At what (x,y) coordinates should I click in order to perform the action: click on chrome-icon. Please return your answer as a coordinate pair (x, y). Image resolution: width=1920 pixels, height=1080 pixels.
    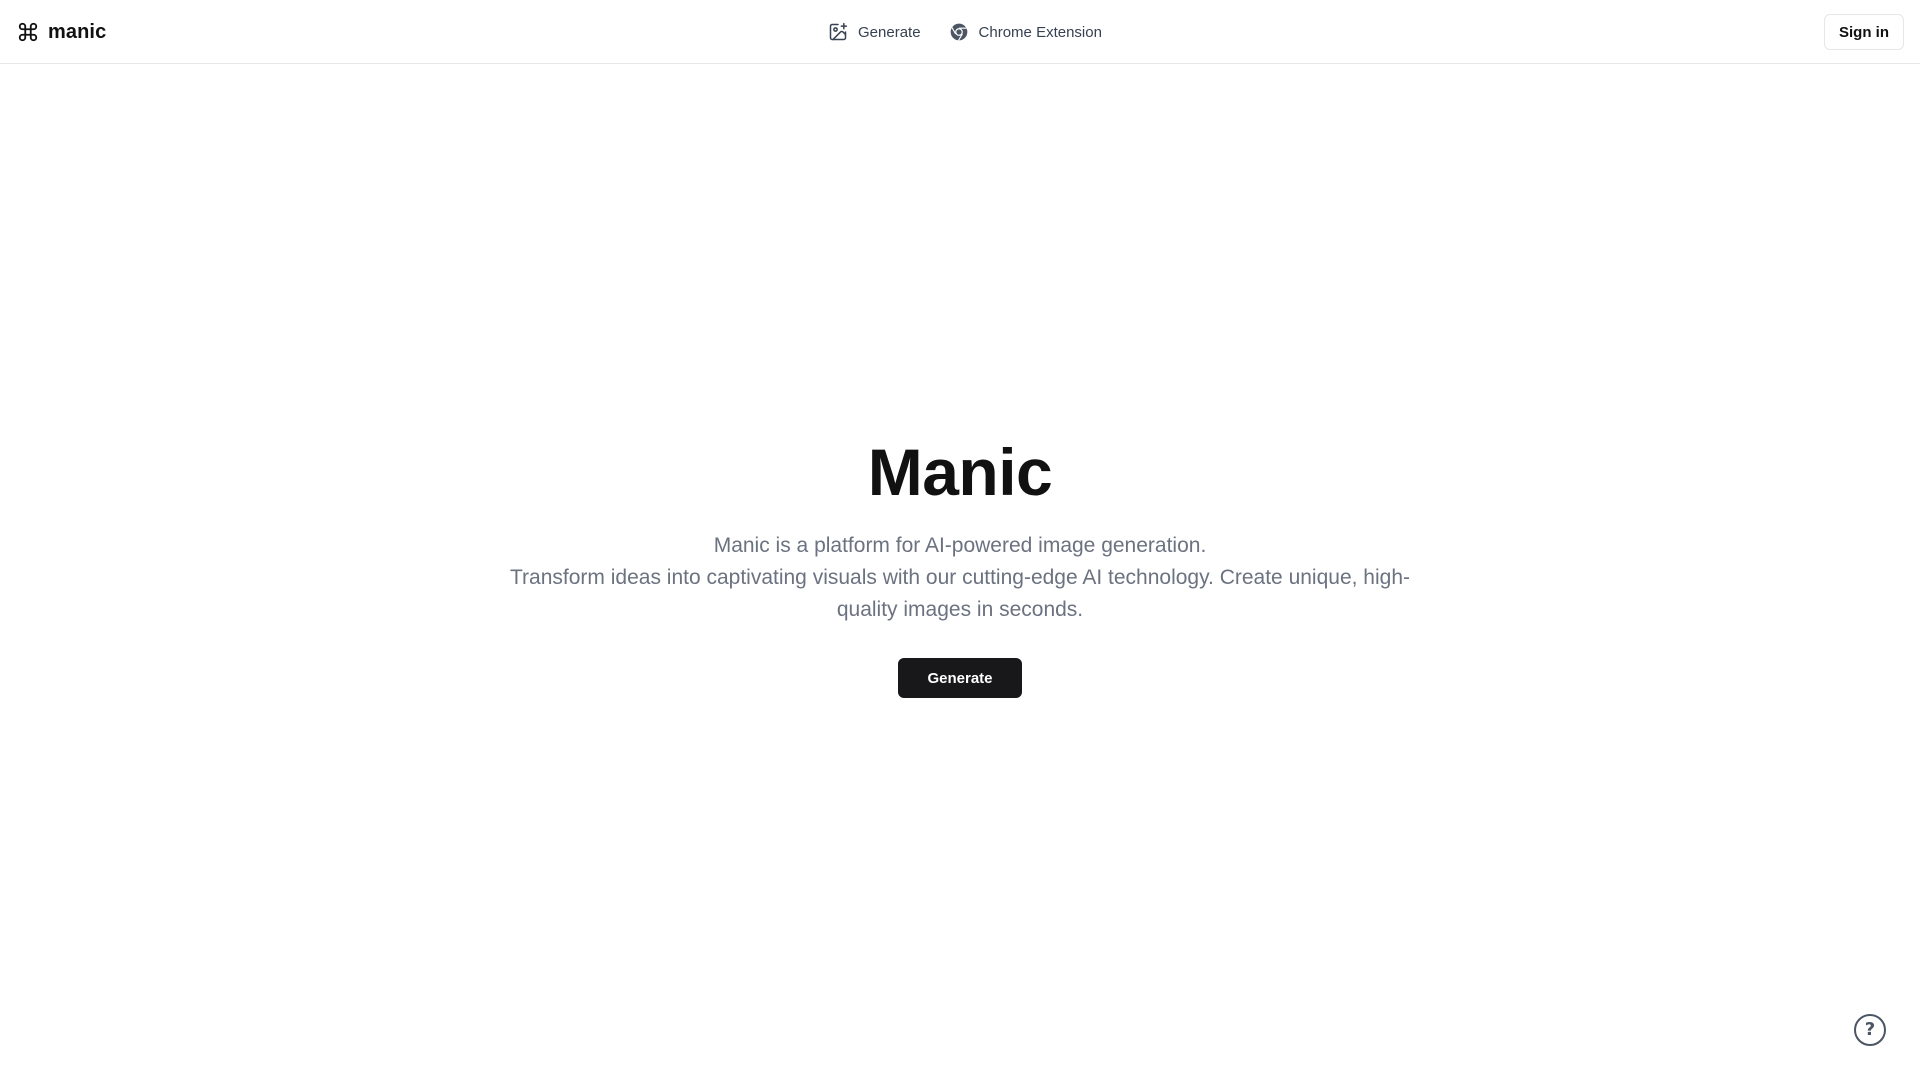
    Looking at the image, I should click on (959, 32).